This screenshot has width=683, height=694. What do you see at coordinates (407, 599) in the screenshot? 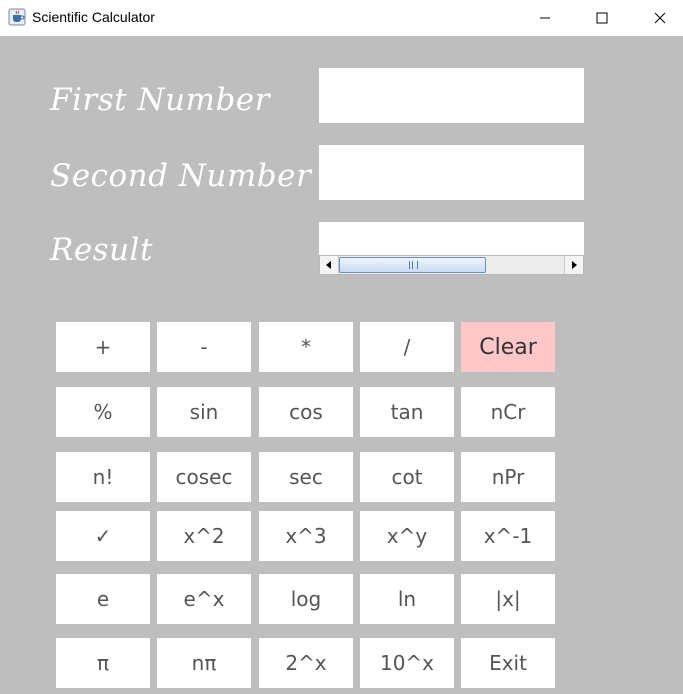
I see `ln-button: ln` at bounding box center [407, 599].